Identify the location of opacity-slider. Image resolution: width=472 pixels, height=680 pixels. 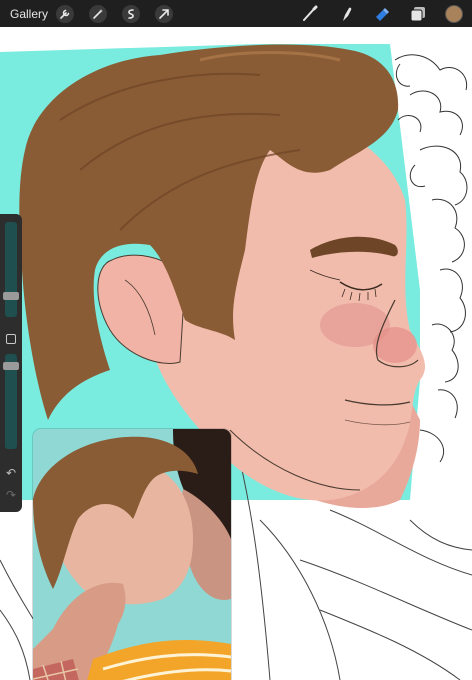
(11, 401).